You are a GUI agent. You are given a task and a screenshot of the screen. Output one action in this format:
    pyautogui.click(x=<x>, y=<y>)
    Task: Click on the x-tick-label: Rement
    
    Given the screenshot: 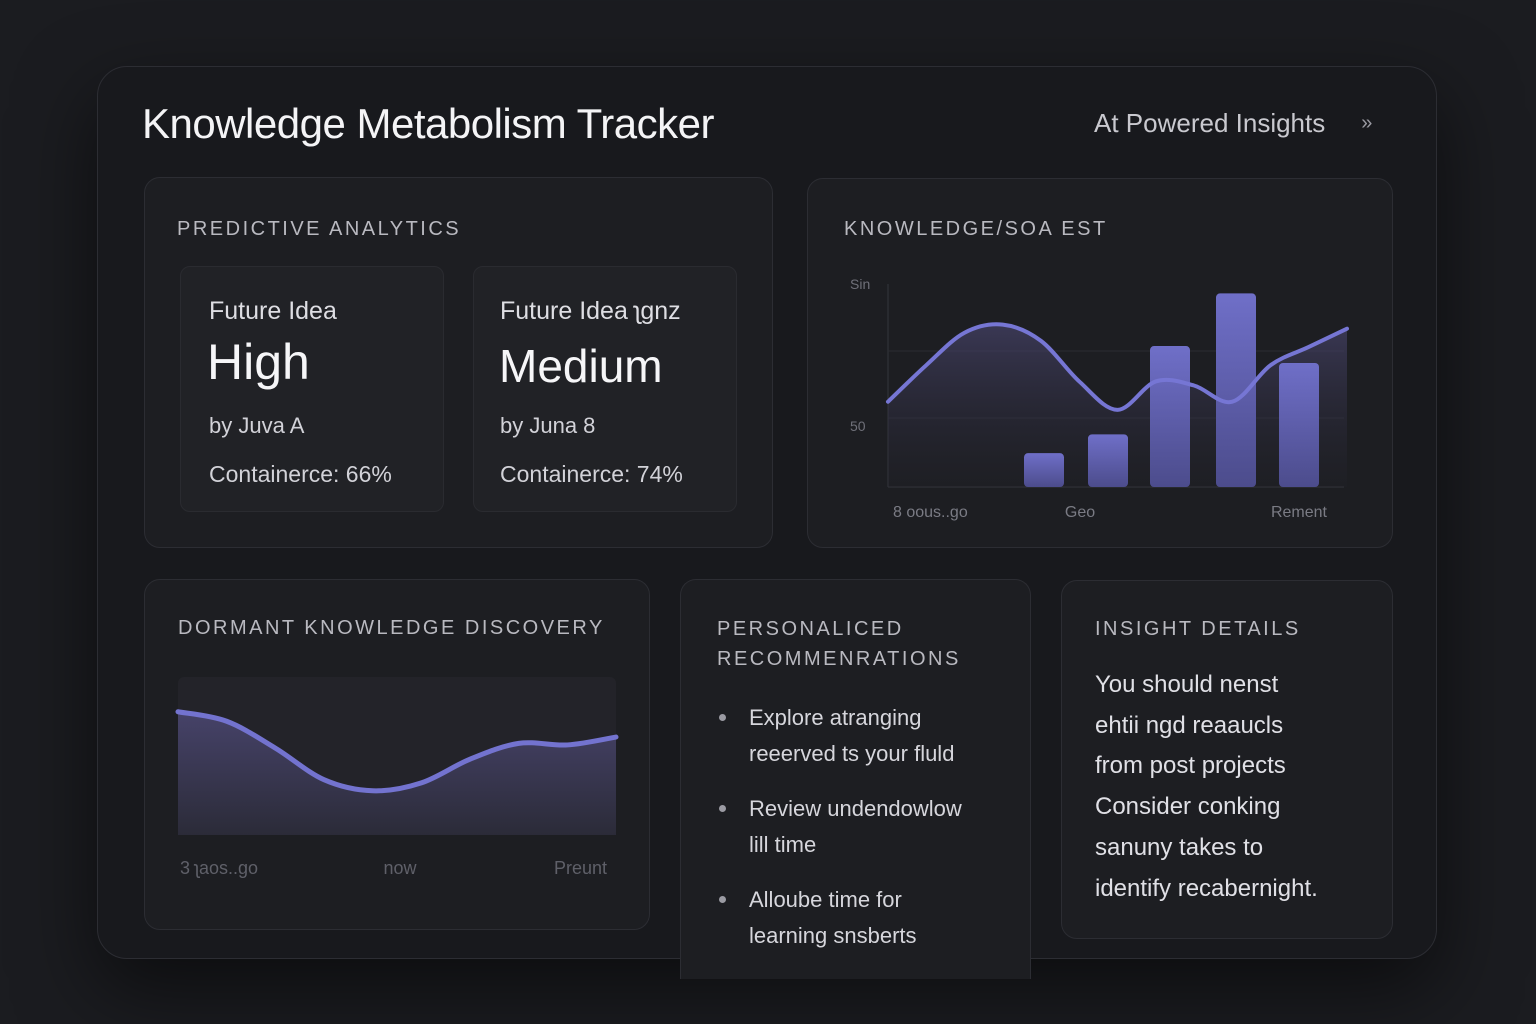 What is the action you would take?
    pyautogui.click(x=1299, y=512)
    